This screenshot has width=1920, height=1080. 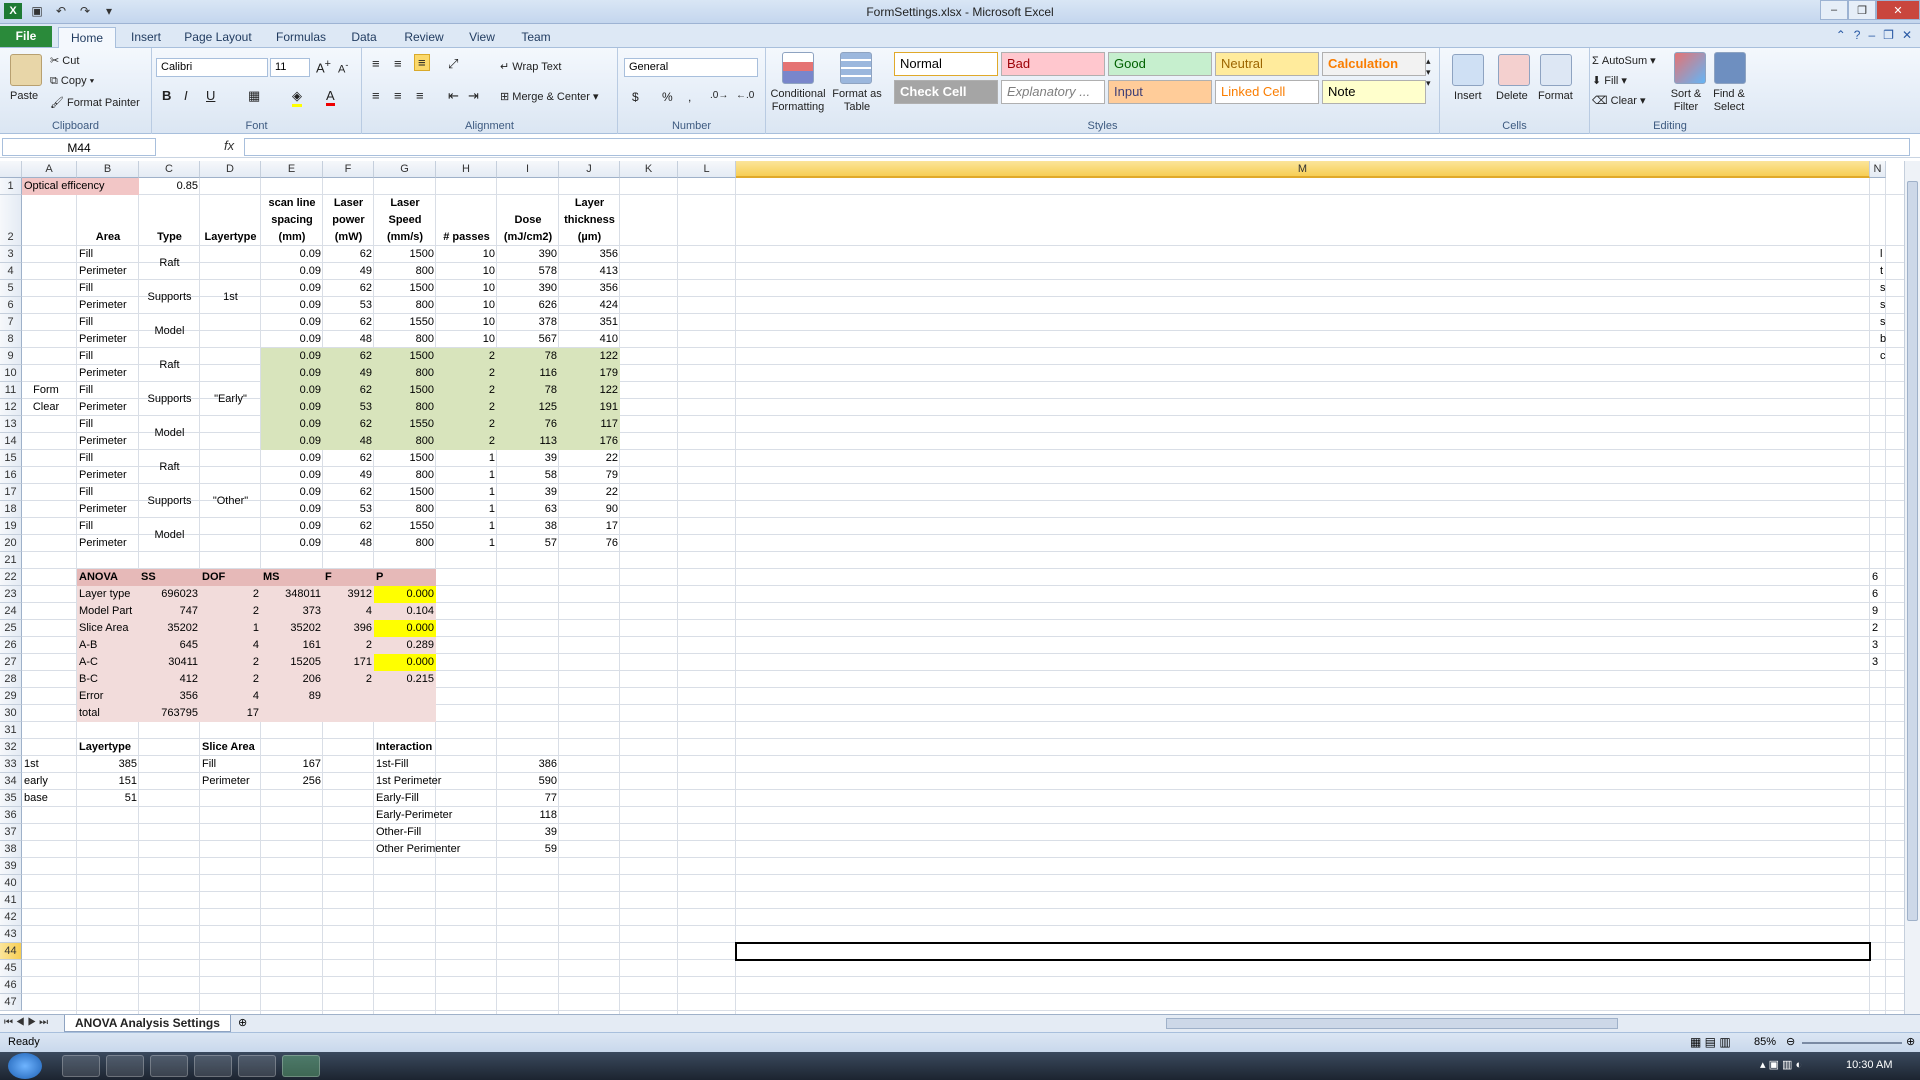 What do you see at coordinates (1862, 10) in the screenshot?
I see `restore-icon: ❐` at bounding box center [1862, 10].